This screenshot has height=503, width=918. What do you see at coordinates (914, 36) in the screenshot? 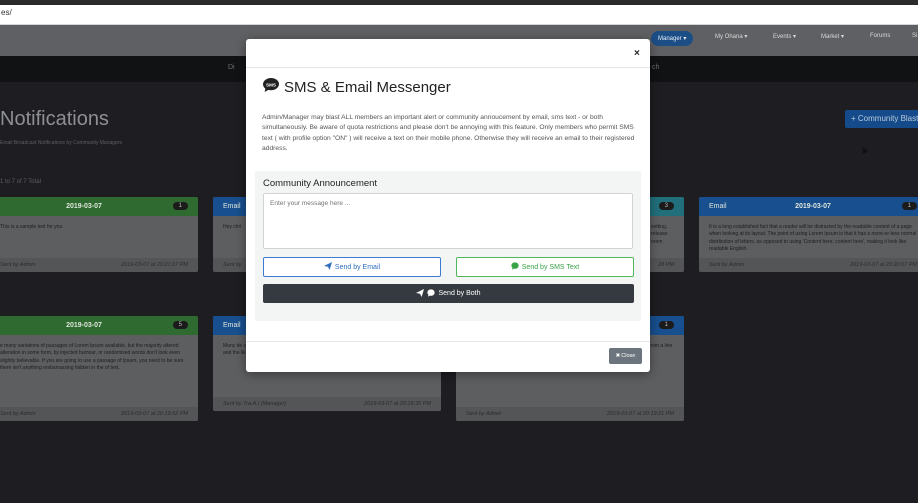
I see `nav-signin: Si` at bounding box center [914, 36].